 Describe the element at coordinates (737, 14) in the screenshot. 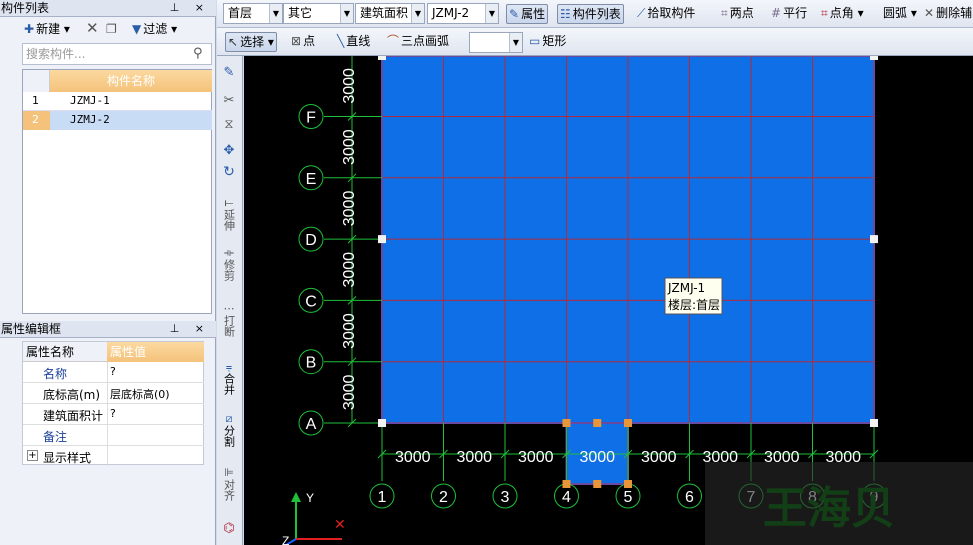

I see `two-points-button: ⌗ 两点` at that location.